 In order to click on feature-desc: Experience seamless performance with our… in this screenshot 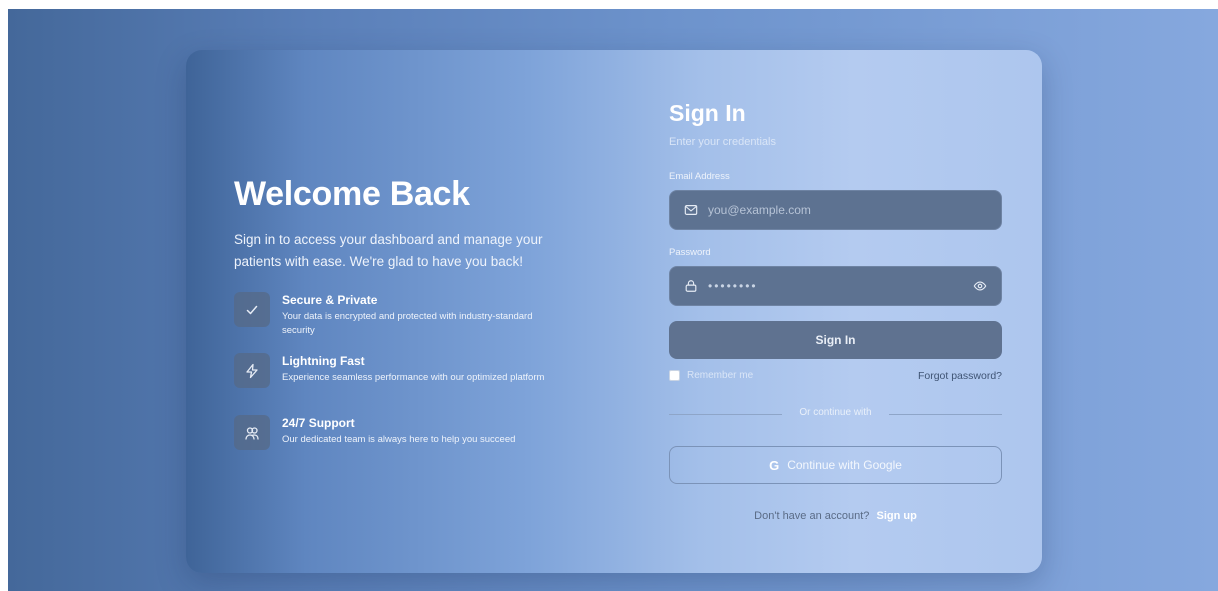, I will do `click(413, 377)`.